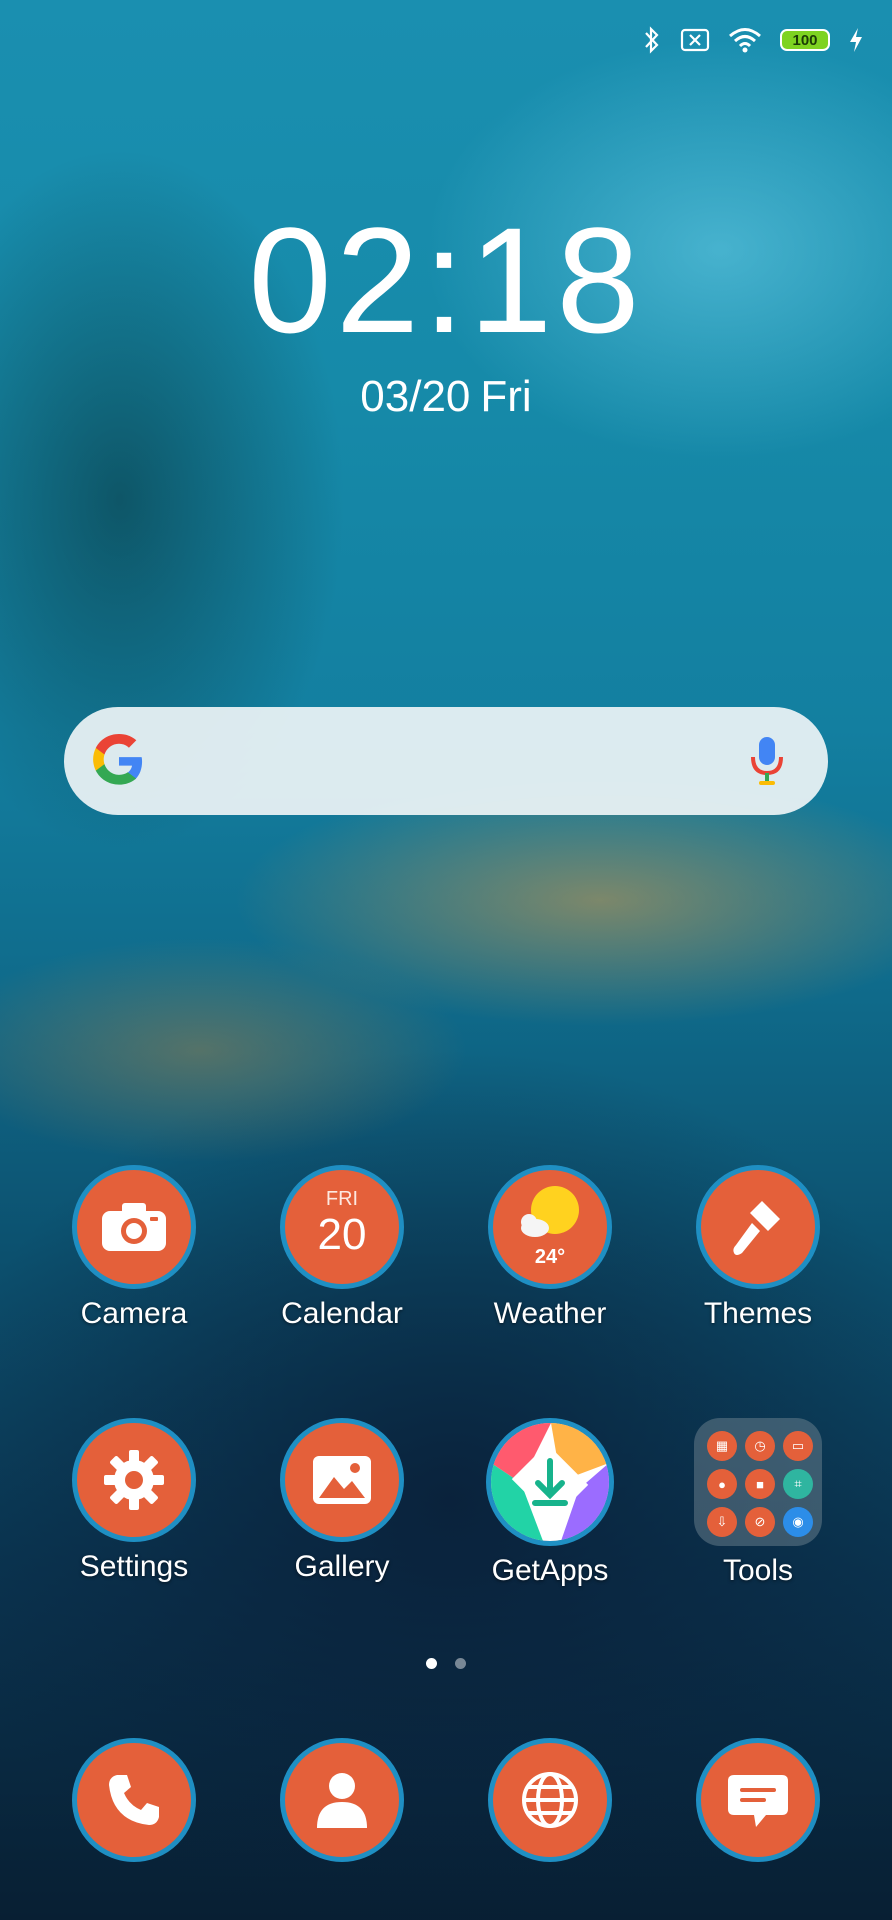 Image resolution: width=892 pixels, height=1920 pixels. What do you see at coordinates (722, 1484) in the screenshot?
I see `recorder-icon: ●` at bounding box center [722, 1484].